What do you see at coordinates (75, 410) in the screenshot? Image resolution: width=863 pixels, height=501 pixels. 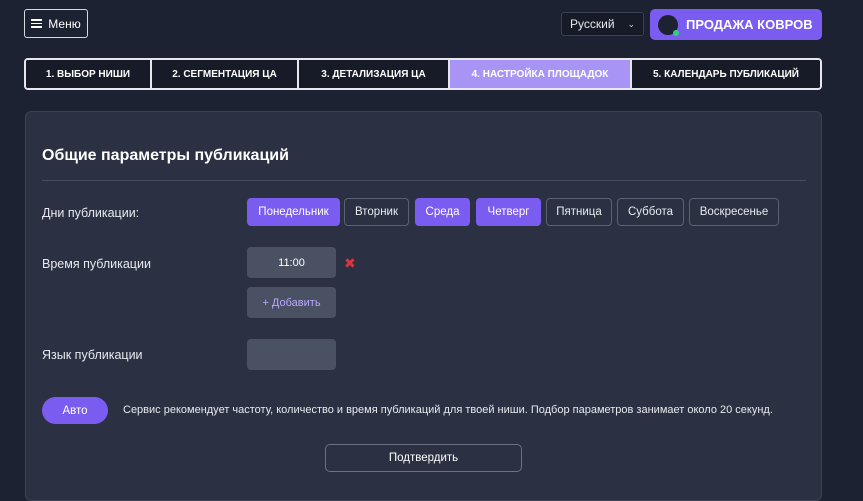 I see `auto-button: Авто` at bounding box center [75, 410].